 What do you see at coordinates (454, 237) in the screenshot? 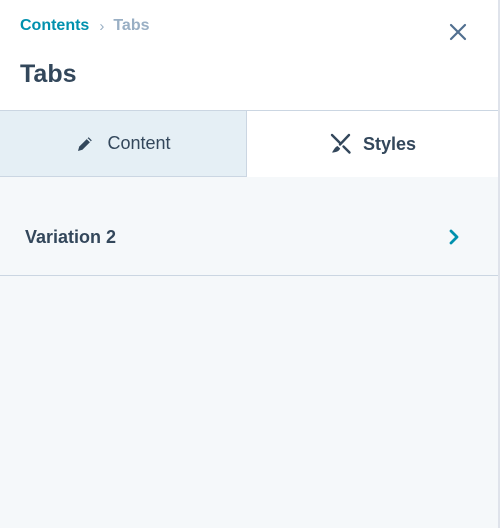
I see `chevron-right-icon` at bounding box center [454, 237].